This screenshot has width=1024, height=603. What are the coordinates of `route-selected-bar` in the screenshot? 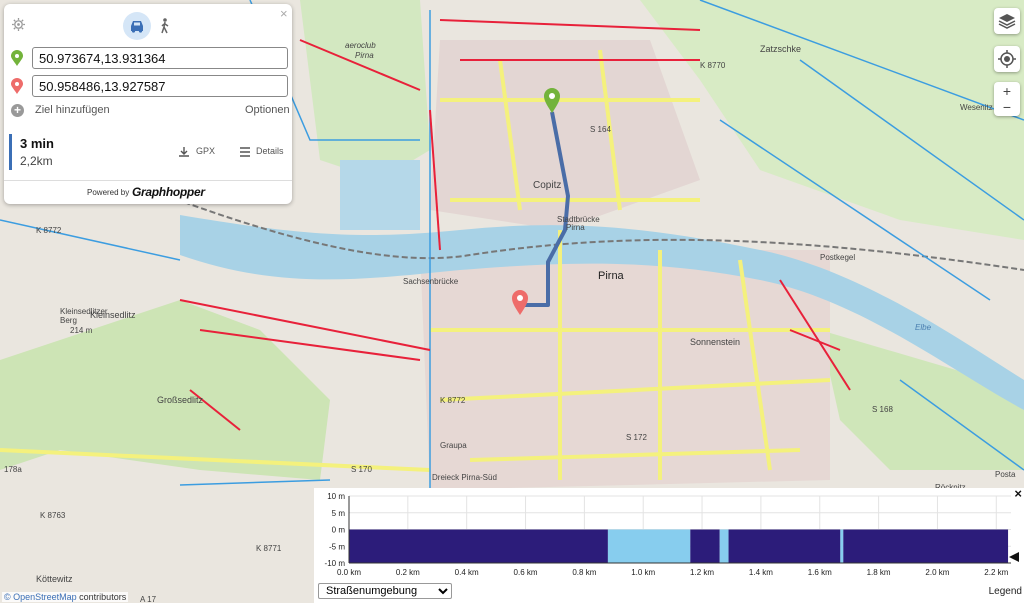 It's located at (10, 152).